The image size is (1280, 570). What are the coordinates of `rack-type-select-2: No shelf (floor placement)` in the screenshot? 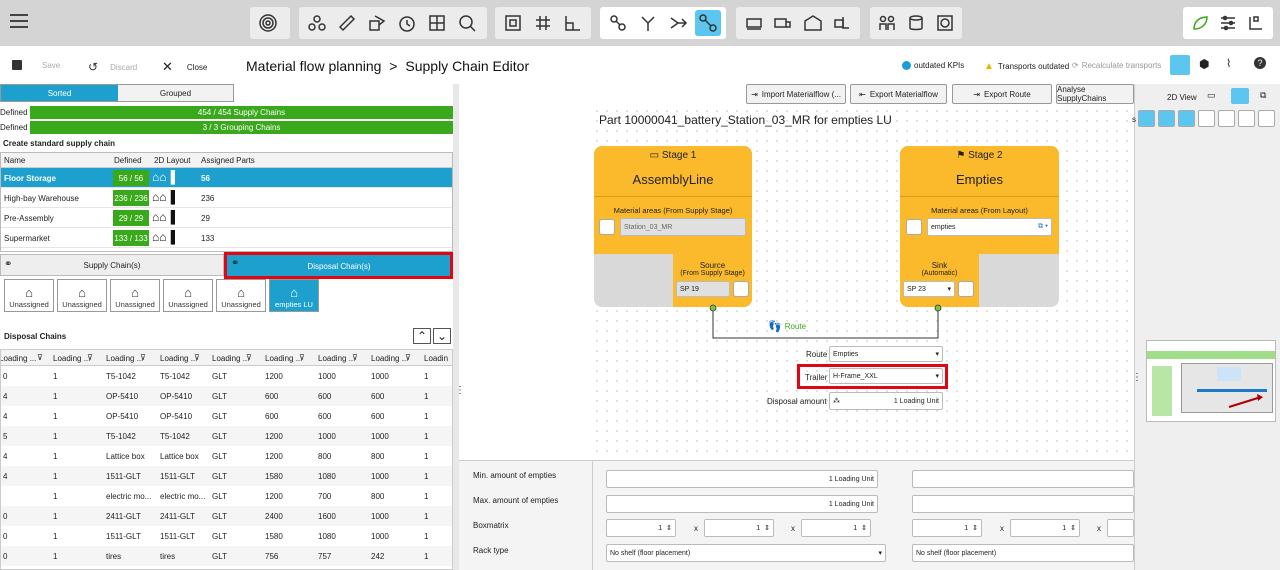 It's located at (1023, 553).